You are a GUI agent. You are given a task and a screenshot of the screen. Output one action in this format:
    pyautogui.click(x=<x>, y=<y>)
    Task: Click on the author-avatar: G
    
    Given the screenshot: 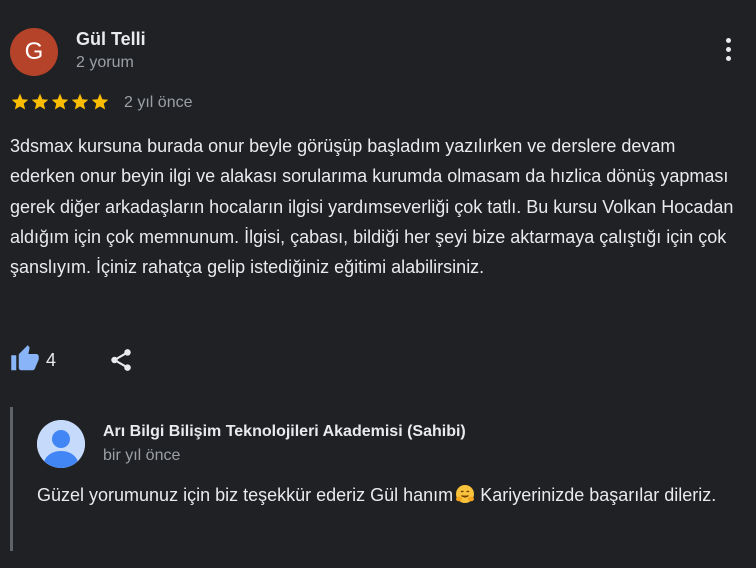 What is the action you would take?
    pyautogui.click(x=34, y=52)
    